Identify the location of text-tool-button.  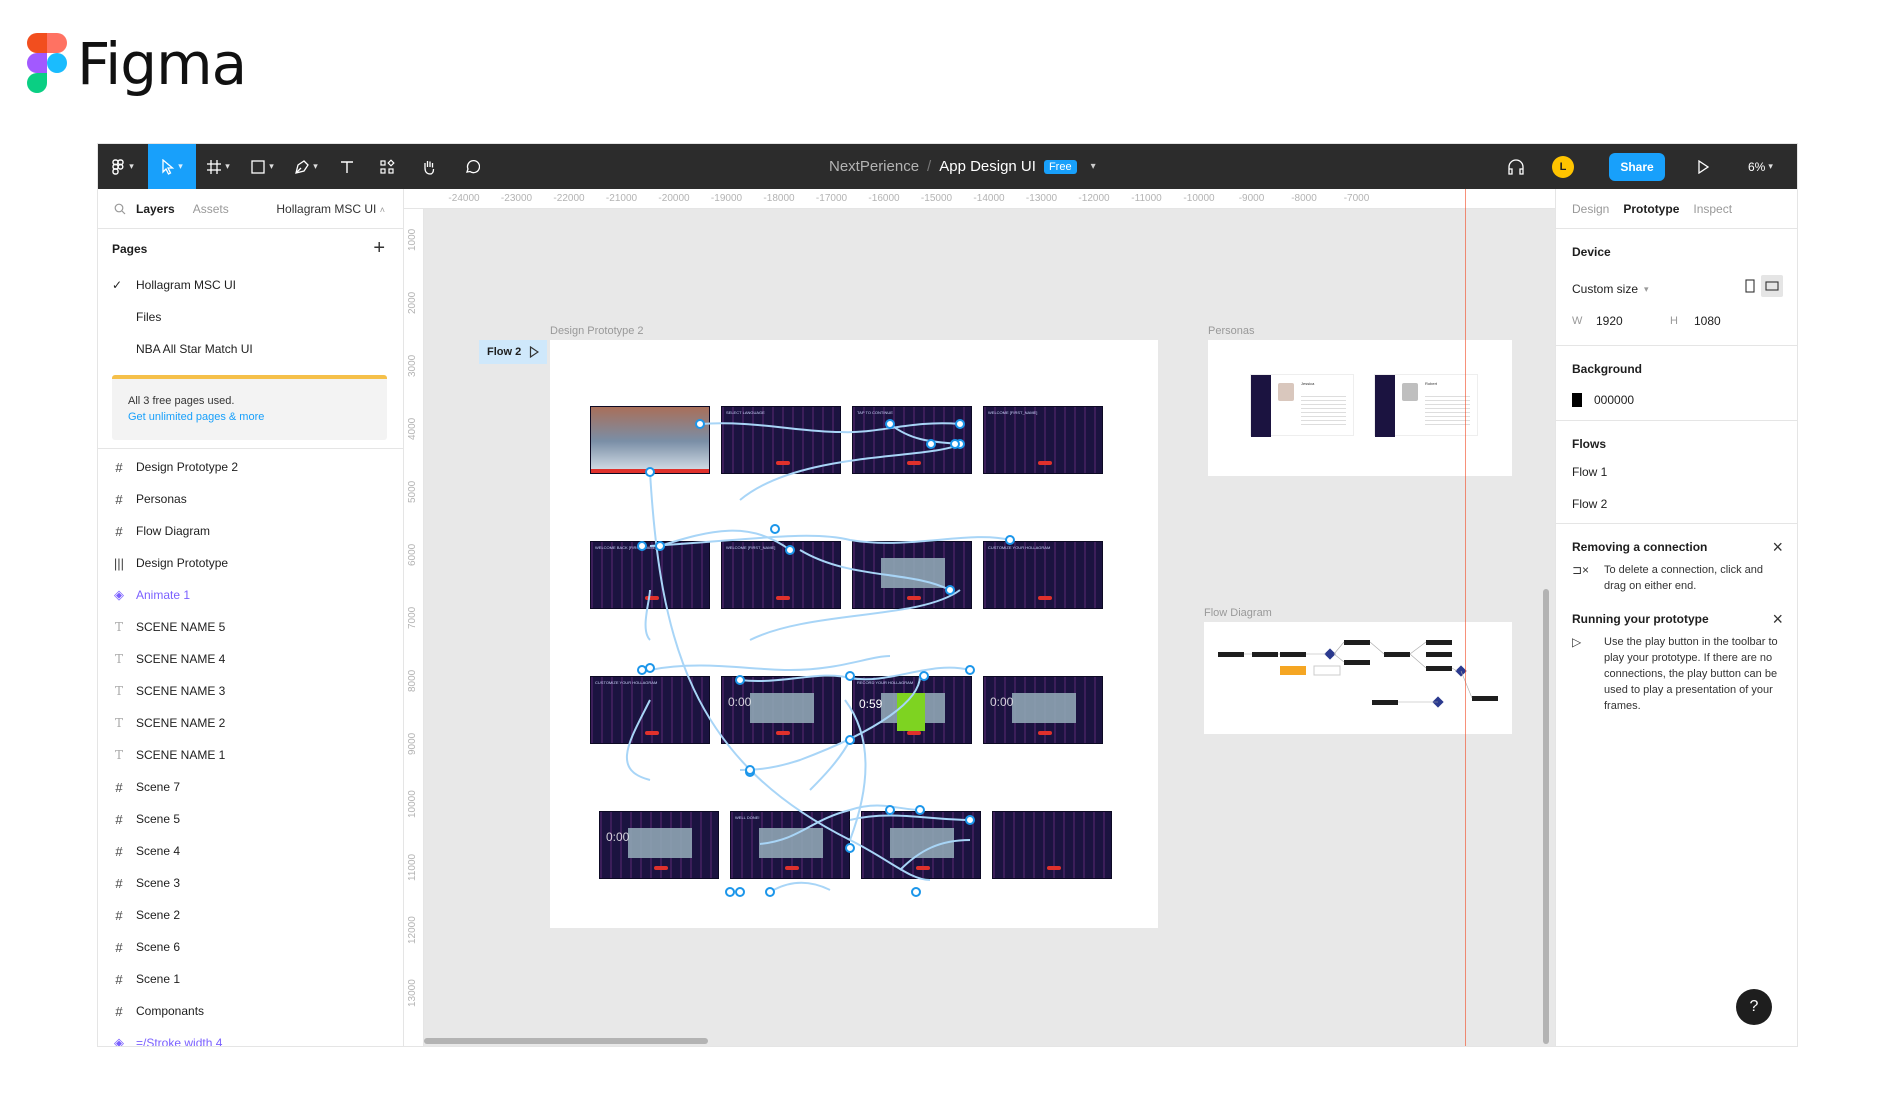
(347, 166).